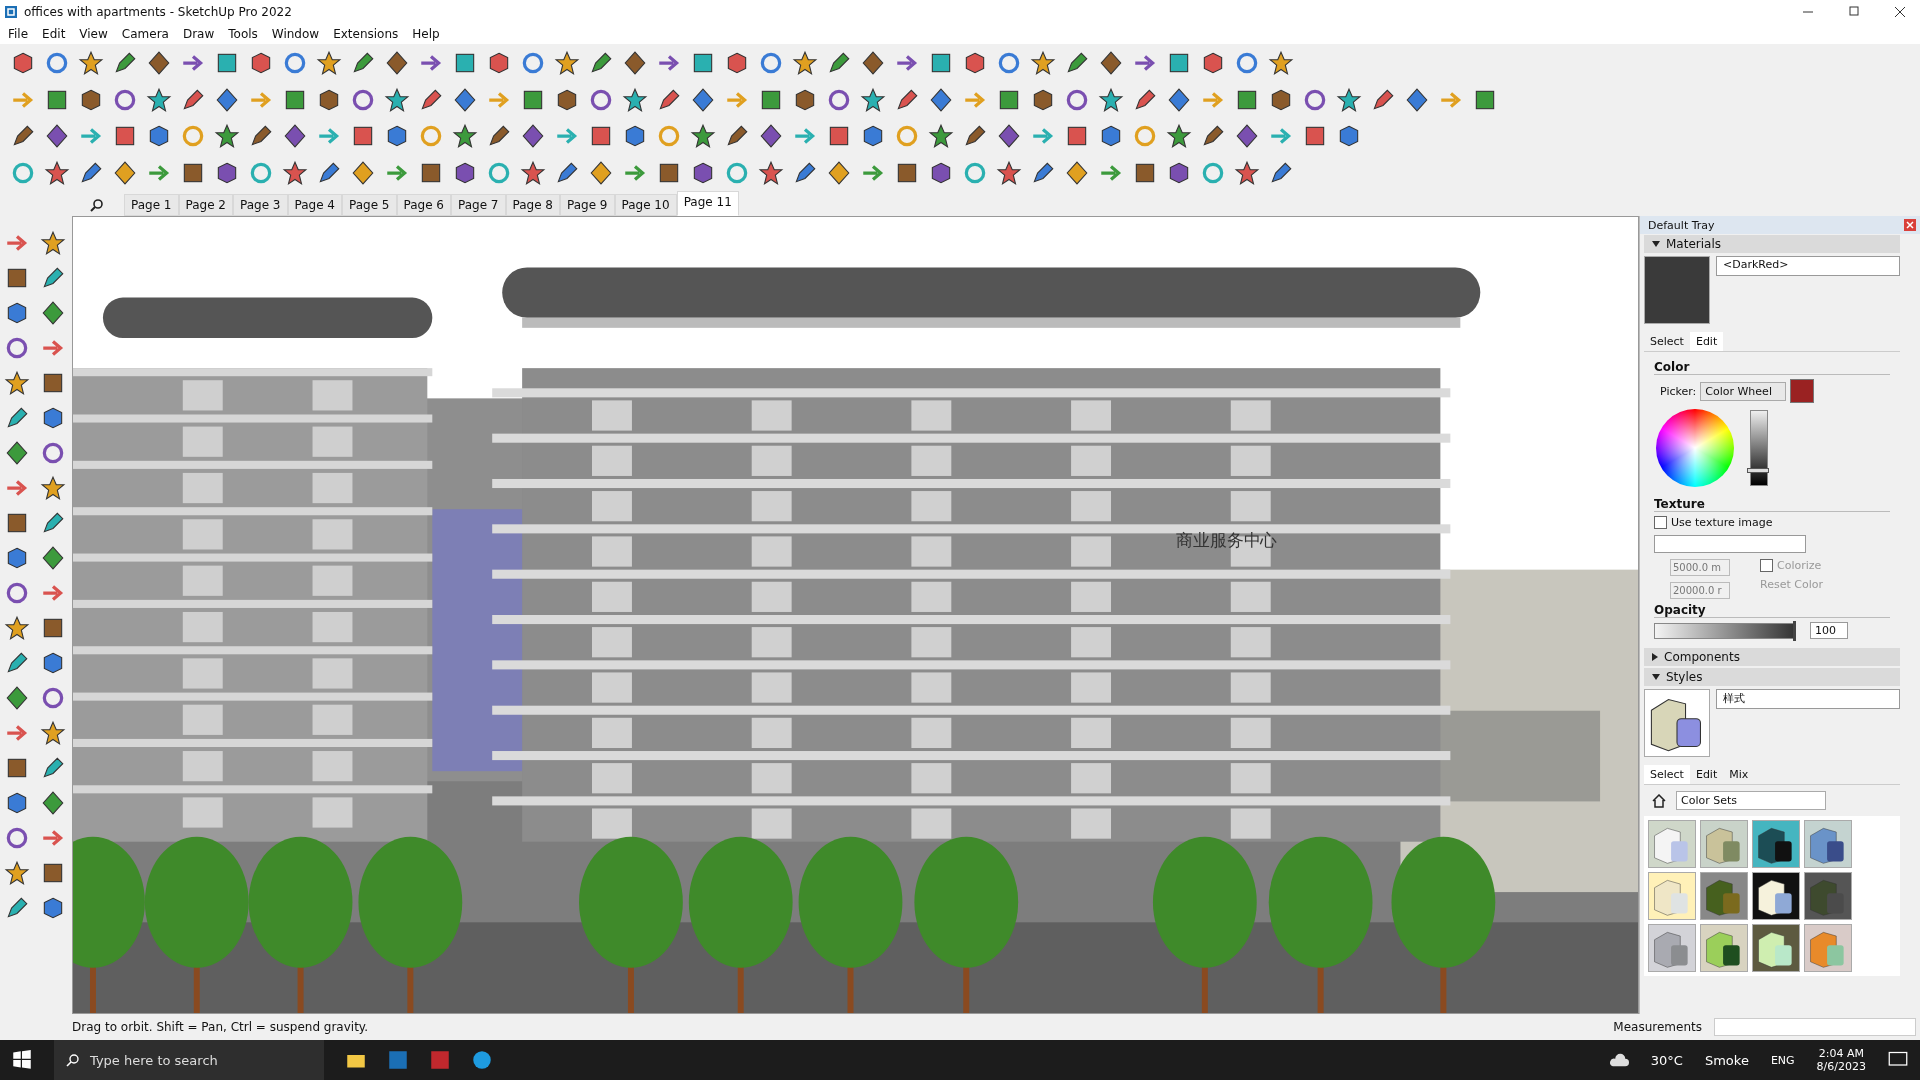 Image resolution: width=1920 pixels, height=1080 pixels. I want to click on maximize-icon, so click(1854, 12).